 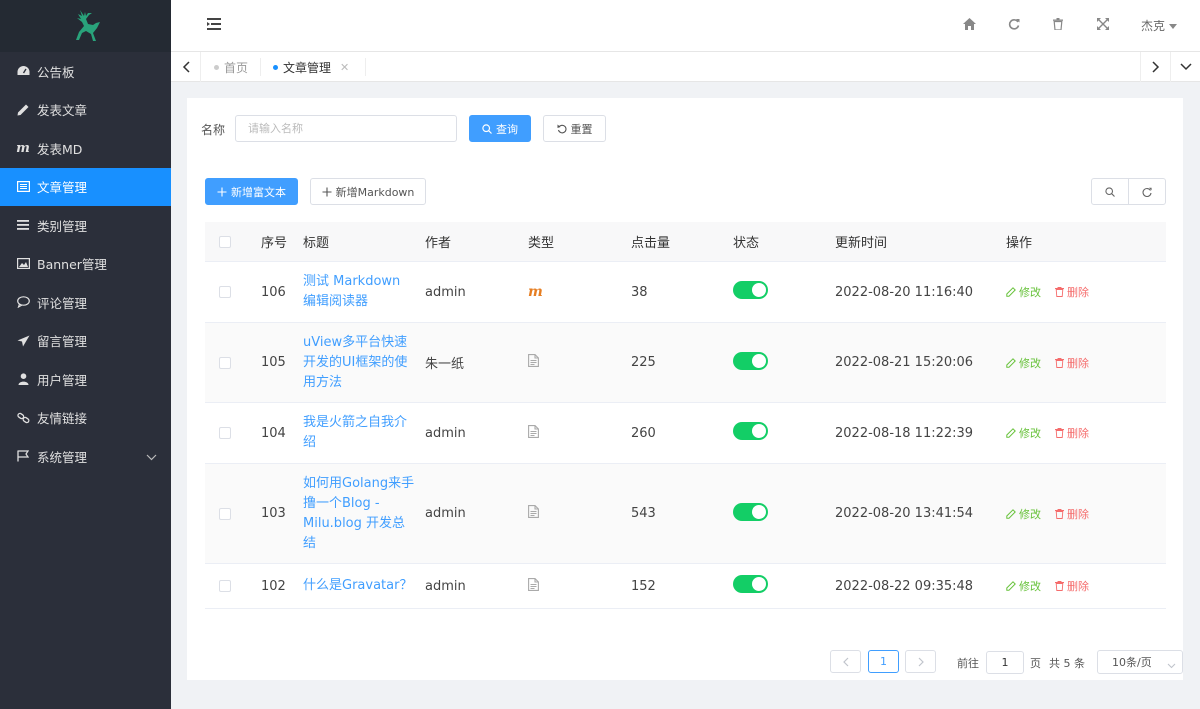 What do you see at coordinates (214, 26) in the screenshot?
I see `menu-toggle-icon` at bounding box center [214, 26].